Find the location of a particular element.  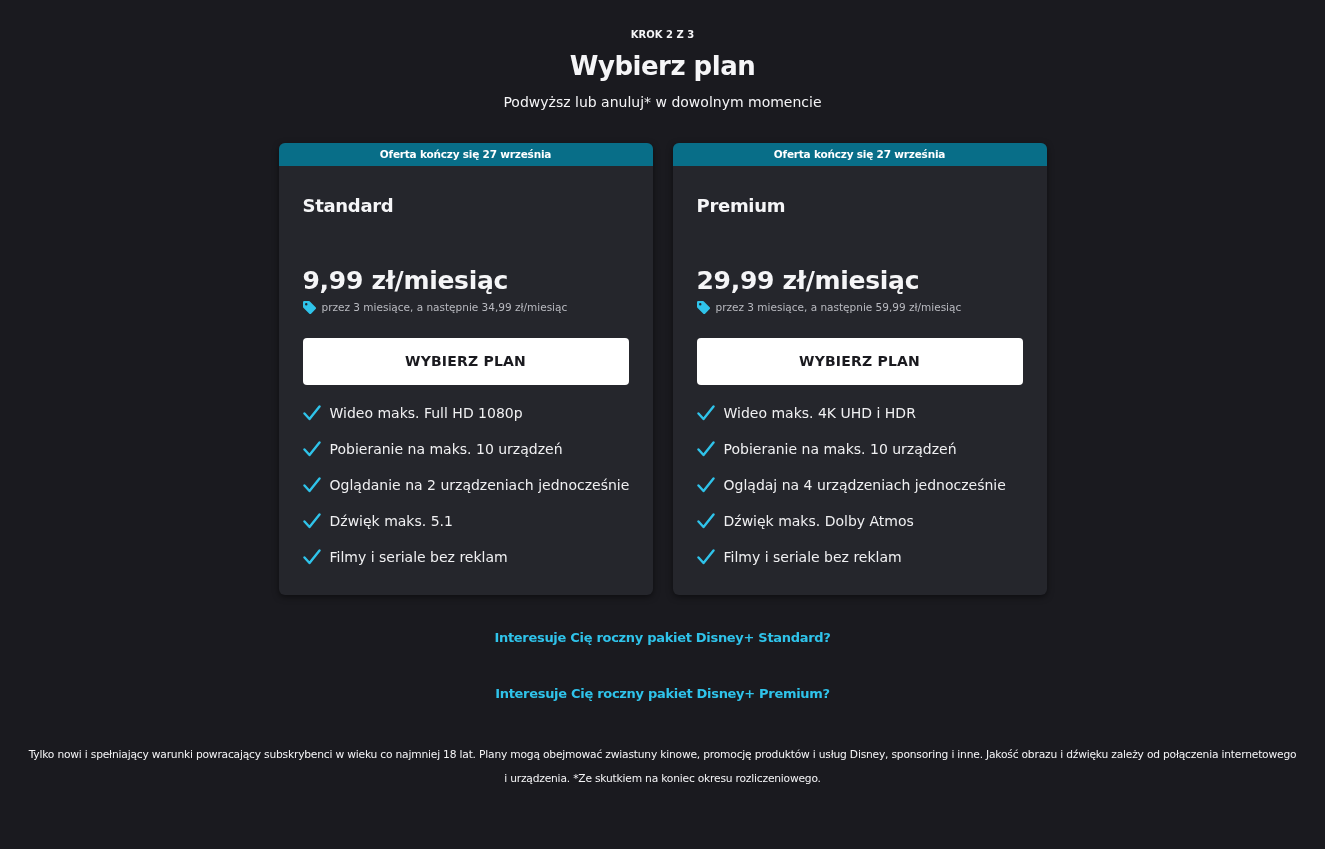

page-subtitle: Podwyższ lub anuluj* w dowolnym momencie is located at coordinates (662, 103).